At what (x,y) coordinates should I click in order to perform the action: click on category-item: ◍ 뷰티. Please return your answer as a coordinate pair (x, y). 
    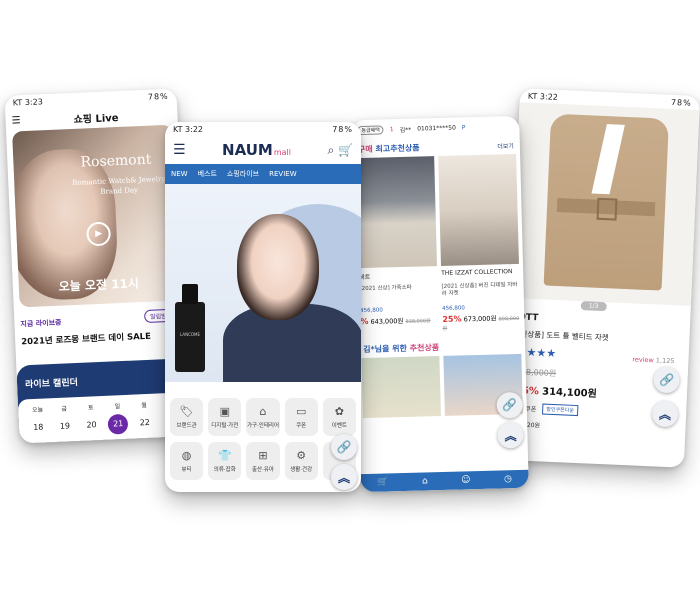
    Looking at the image, I should click on (187, 461).